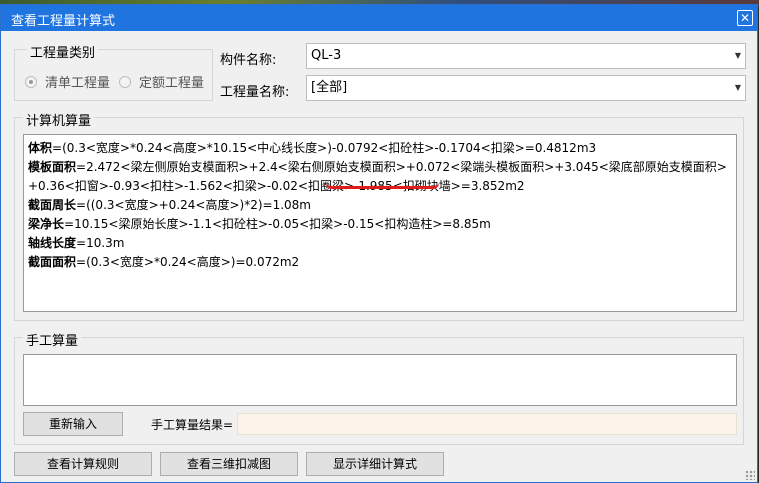 The height and width of the screenshot is (483, 759). Describe the element at coordinates (188, 262) in the screenshot. I see `calc-line-formula: =(0.3<宽度>*0.24<高度>)=0.072m2` at that location.